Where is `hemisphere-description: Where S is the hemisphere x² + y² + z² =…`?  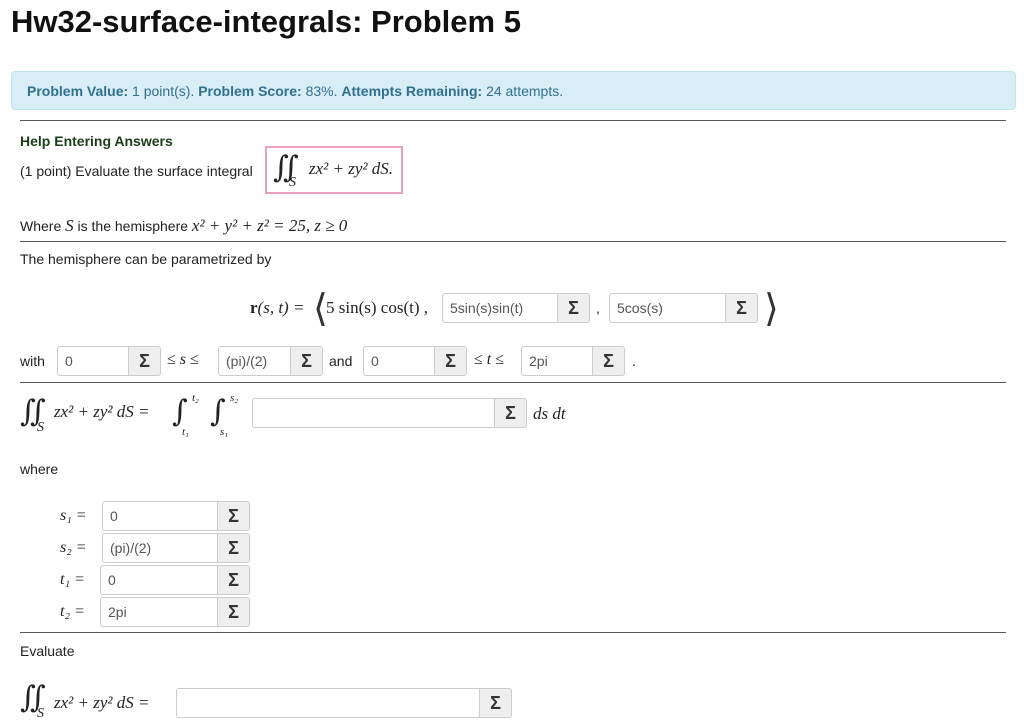 hemisphere-description: Where S is the hemisphere x² + y² + z² =… is located at coordinates (184, 225).